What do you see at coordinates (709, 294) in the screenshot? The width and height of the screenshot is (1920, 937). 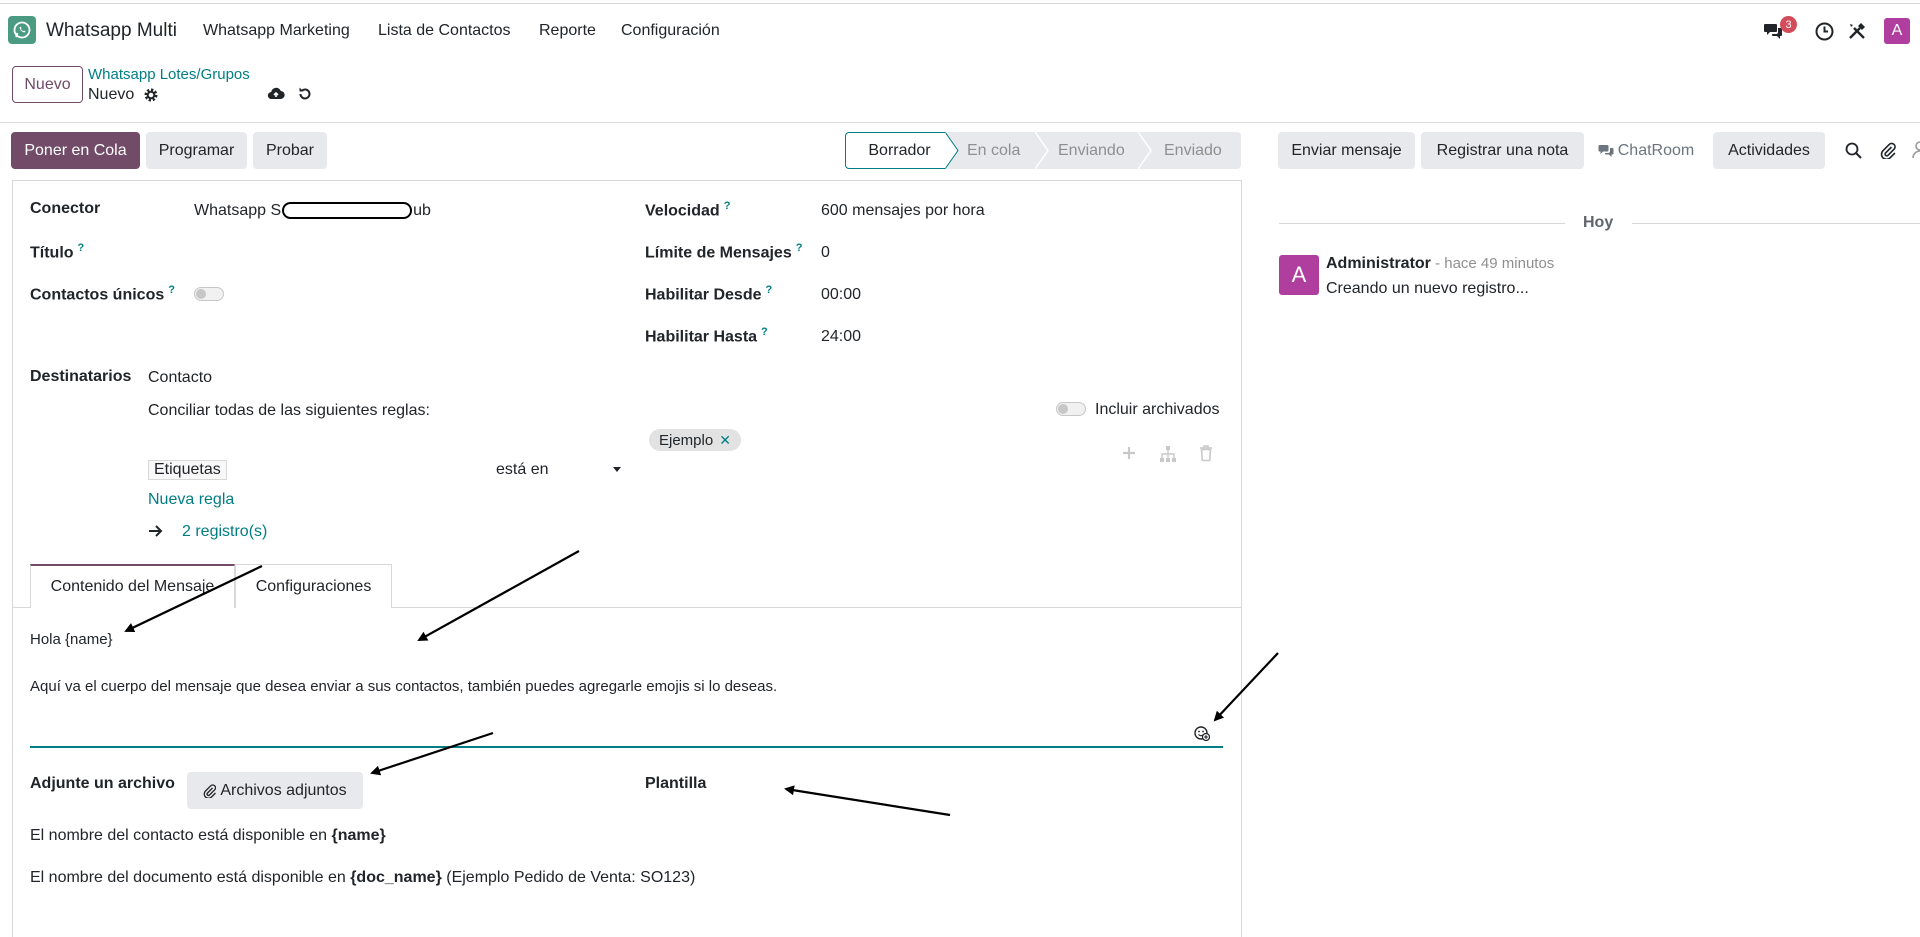 I see `enable-from-label: Habilitar Desde?` at bounding box center [709, 294].